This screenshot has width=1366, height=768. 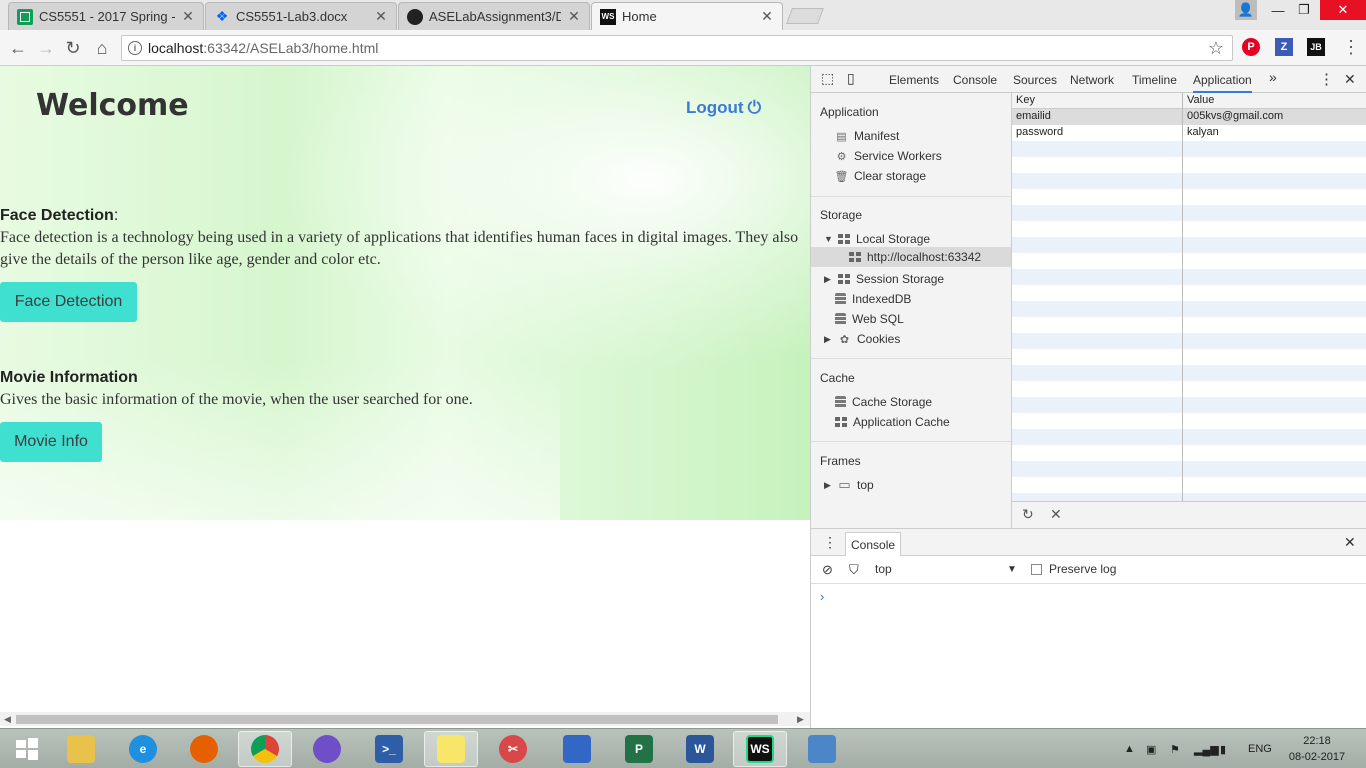 I want to click on sidebar-item-session-storage: ▶ Session Storage, so click(x=884, y=279).